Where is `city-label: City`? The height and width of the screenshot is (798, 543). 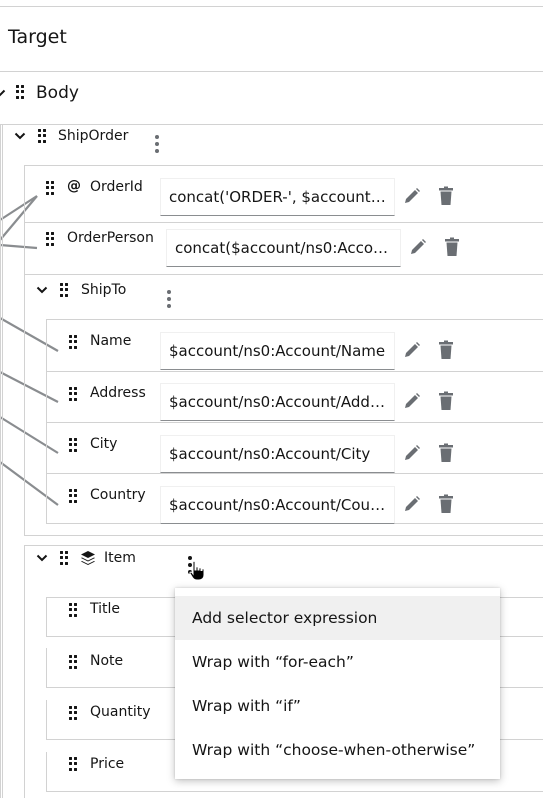
city-label: City is located at coordinates (104, 444).